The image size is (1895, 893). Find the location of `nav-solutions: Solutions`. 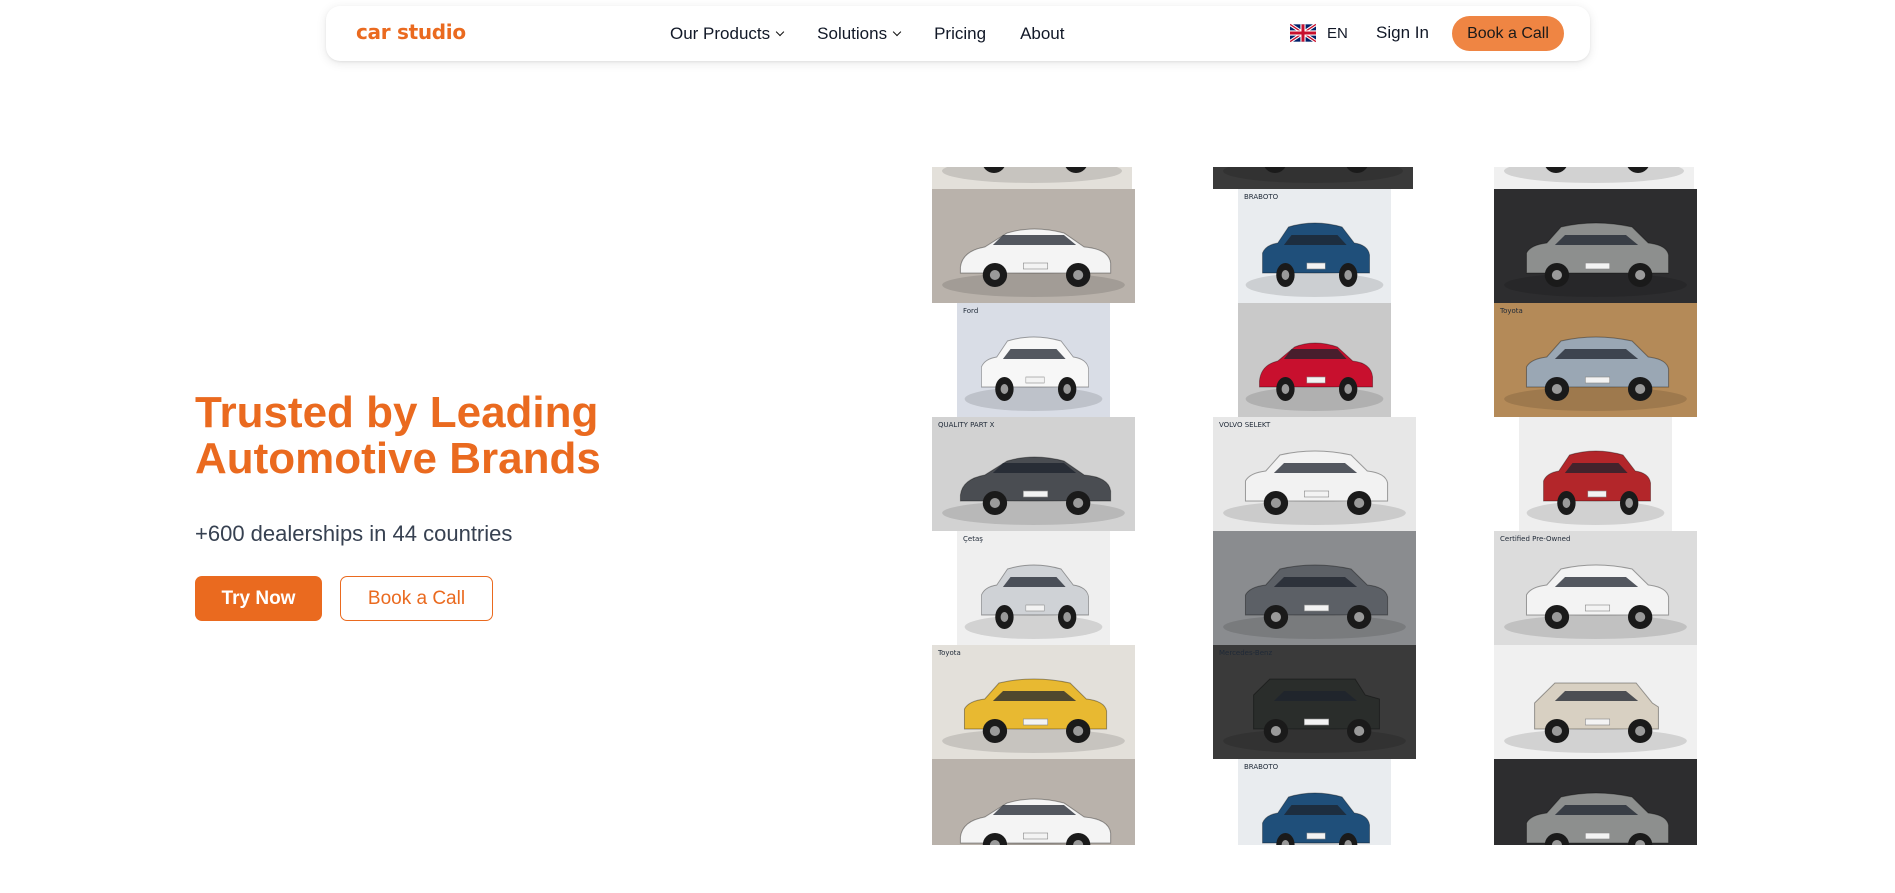

nav-solutions: Solutions is located at coordinates (859, 33).